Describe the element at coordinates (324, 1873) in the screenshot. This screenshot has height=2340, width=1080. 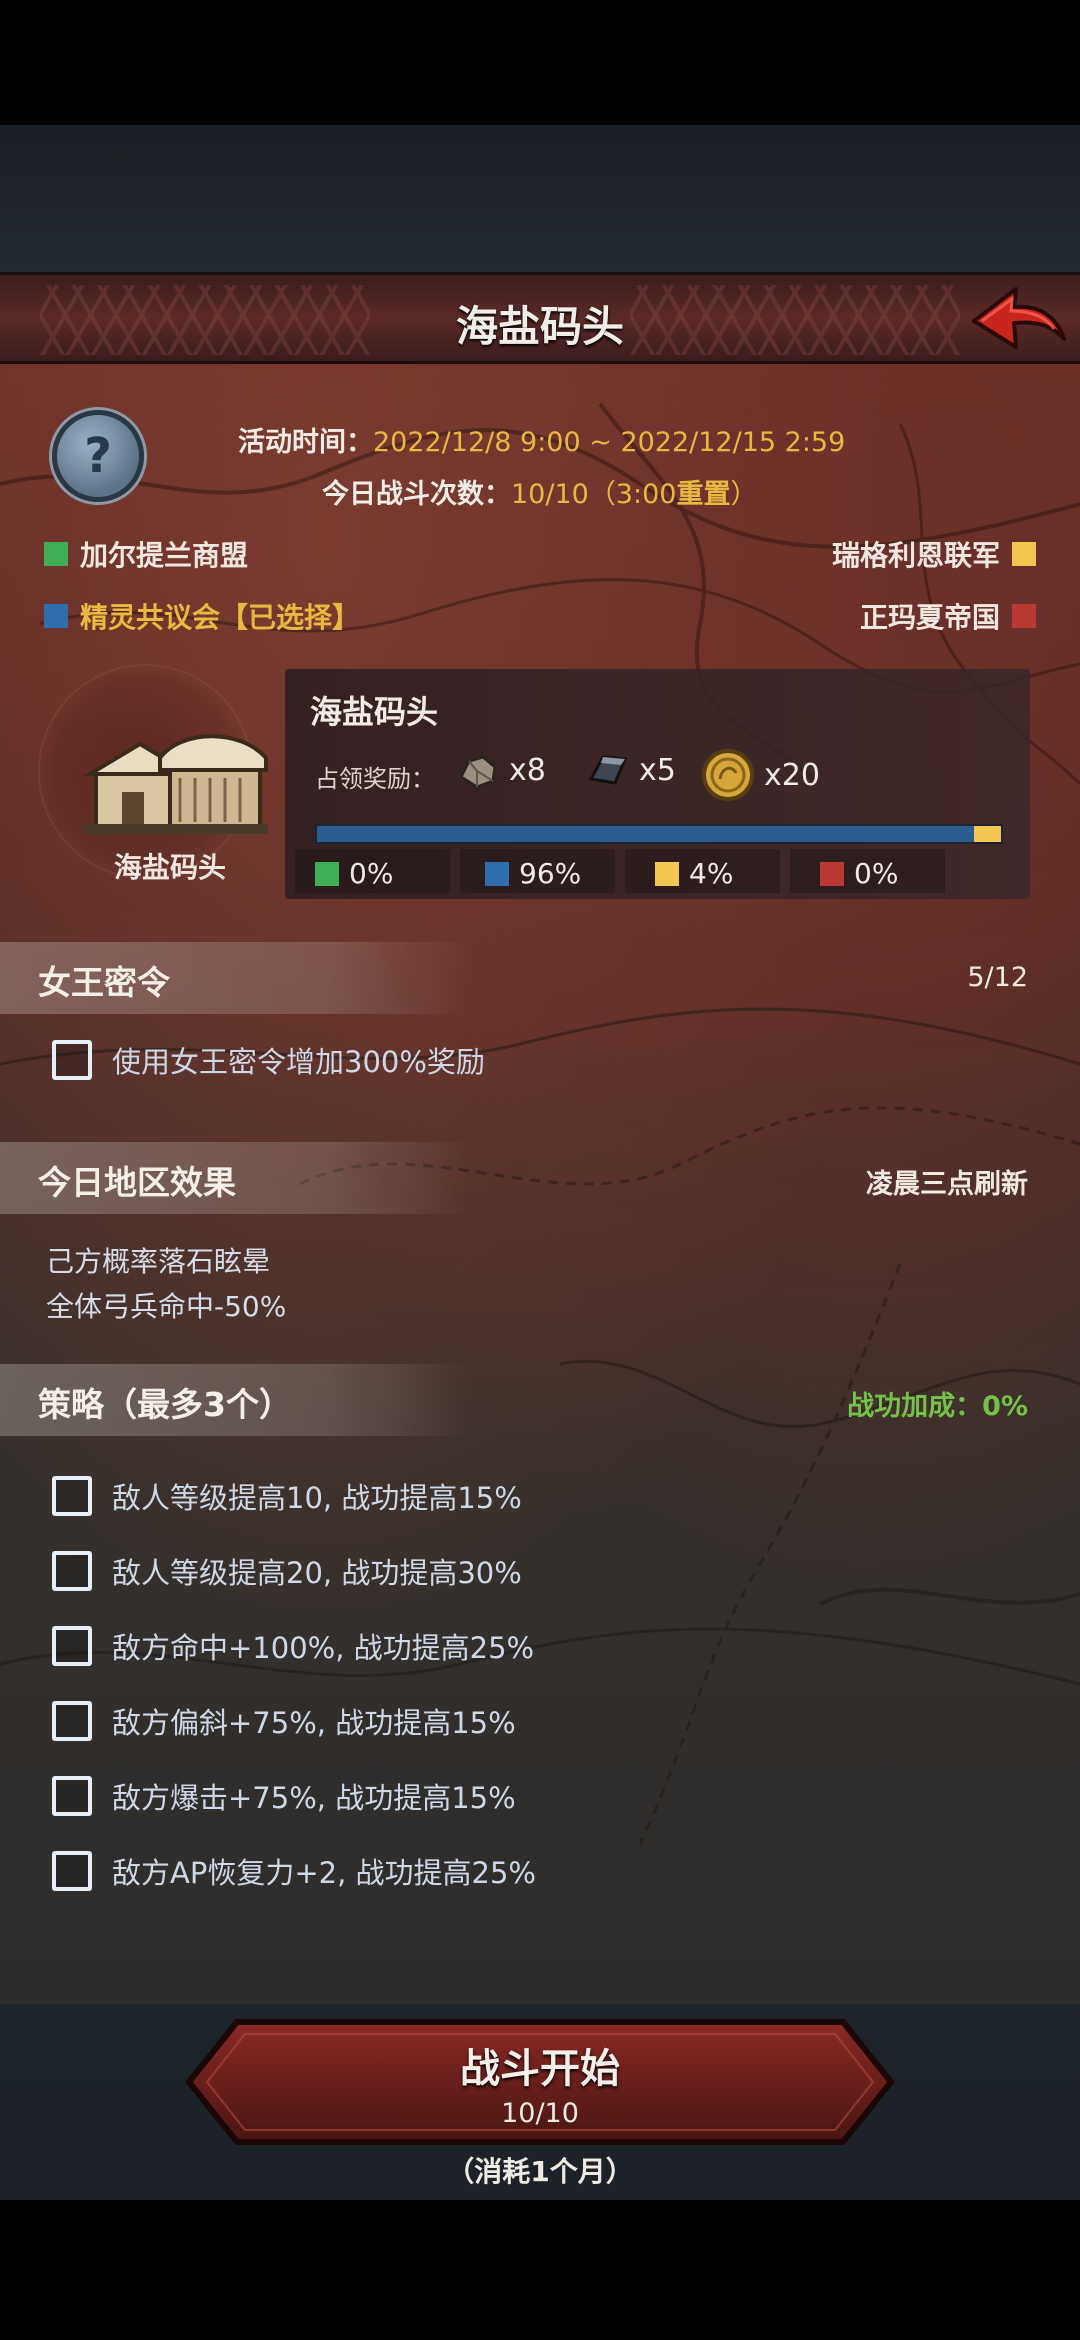
I see `option-label: 敌方AP恢复力+2, 战功提高25%` at that location.